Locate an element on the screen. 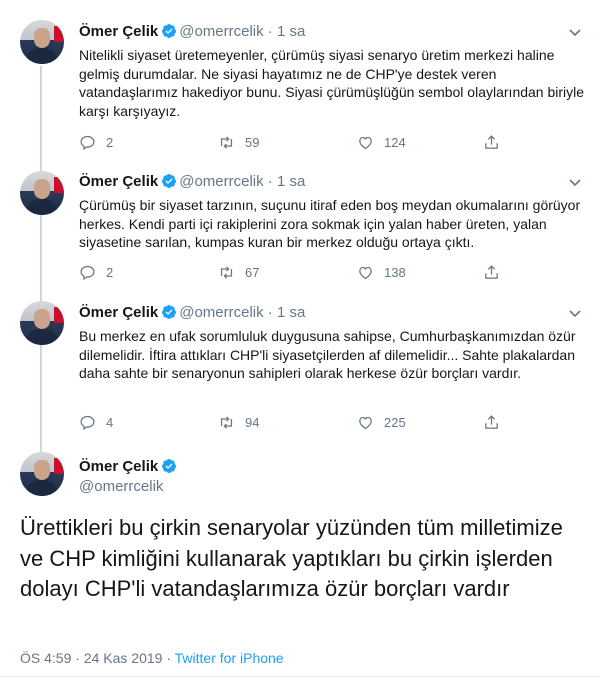 The width and height of the screenshot is (600, 680). retweet-button: 94 is located at coordinates (238, 422).